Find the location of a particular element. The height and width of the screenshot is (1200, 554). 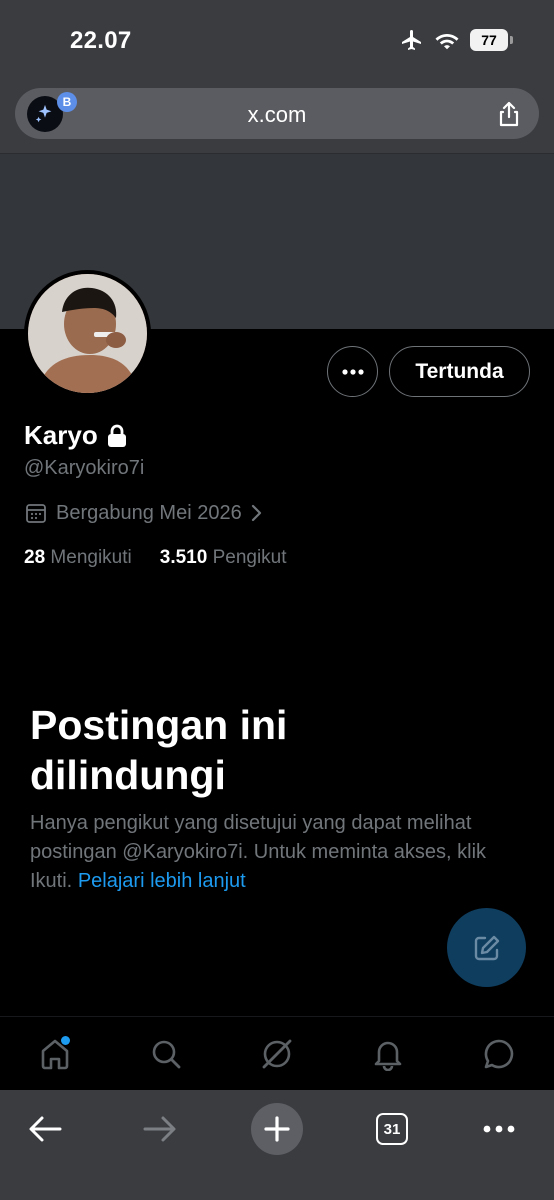

avatar-photo is located at coordinates (87, 333).